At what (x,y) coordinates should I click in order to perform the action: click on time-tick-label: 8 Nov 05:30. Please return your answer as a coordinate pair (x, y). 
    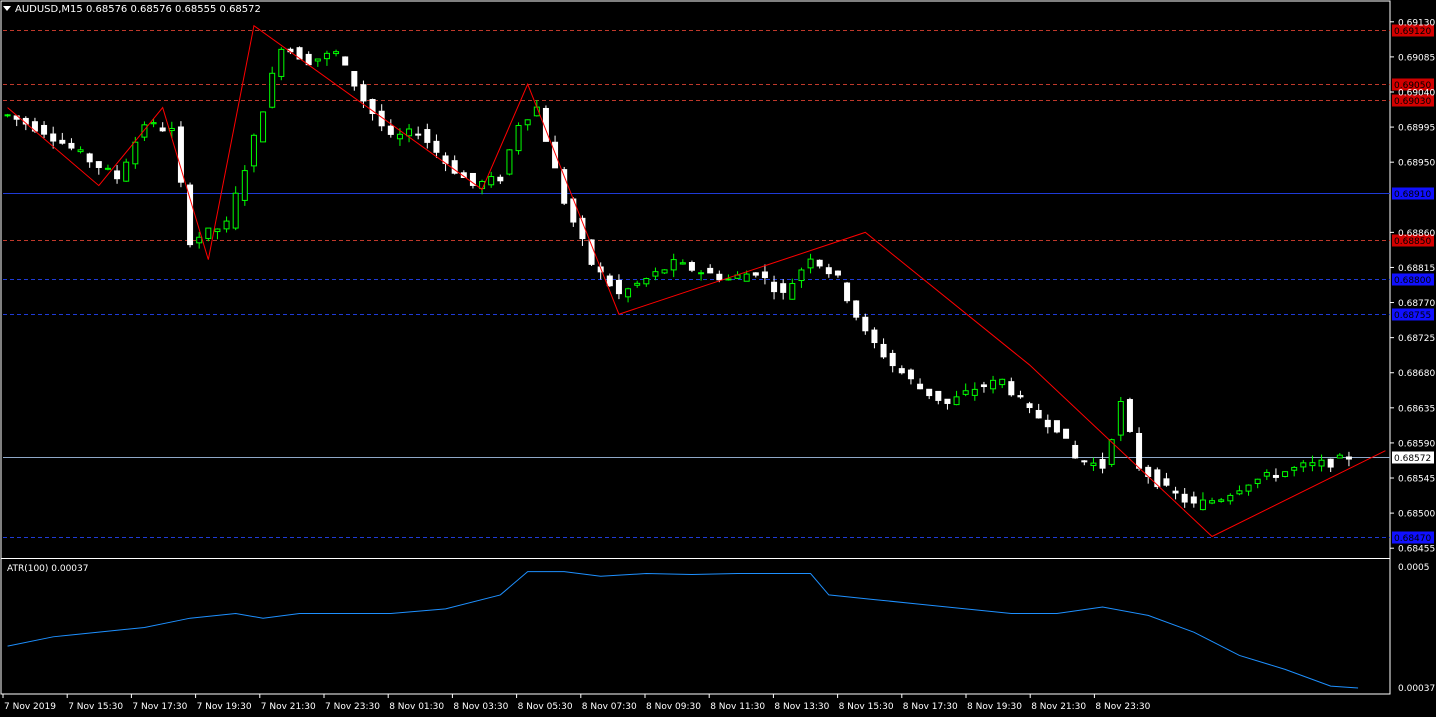
    Looking at the image, I should click on (545, 707).